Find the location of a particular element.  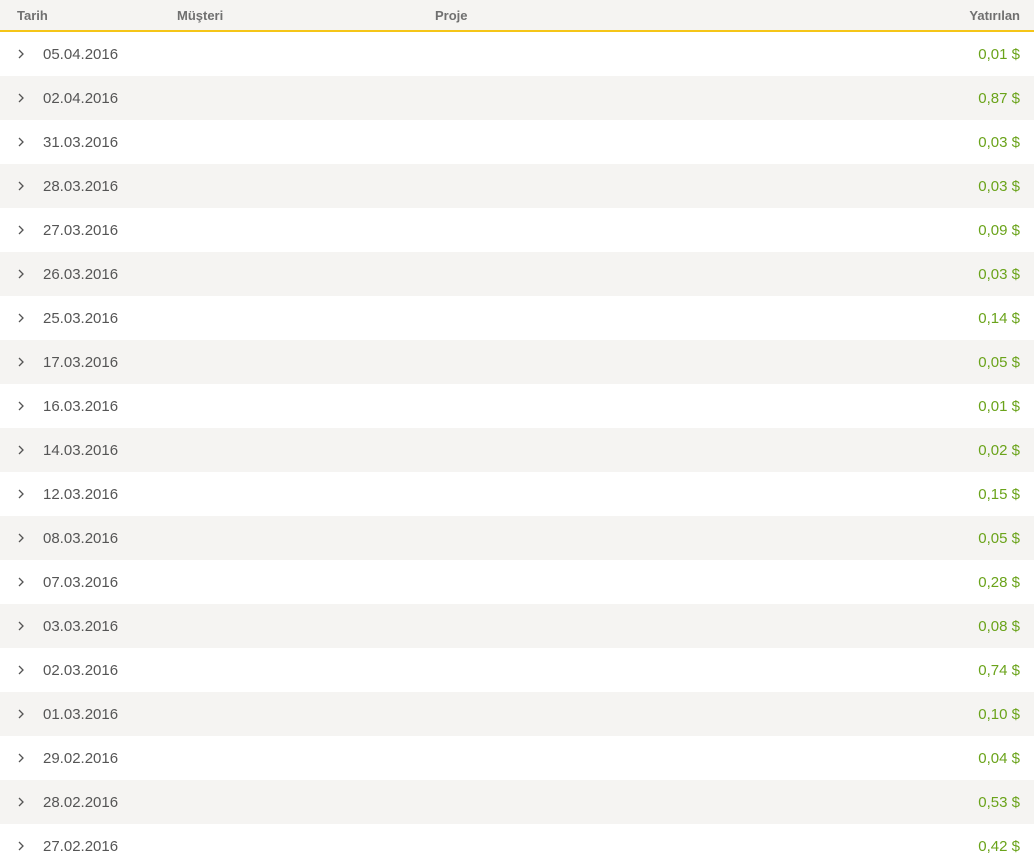

table-row: 27.03.2016 0,09 $ is located at coordinates (517, 230).